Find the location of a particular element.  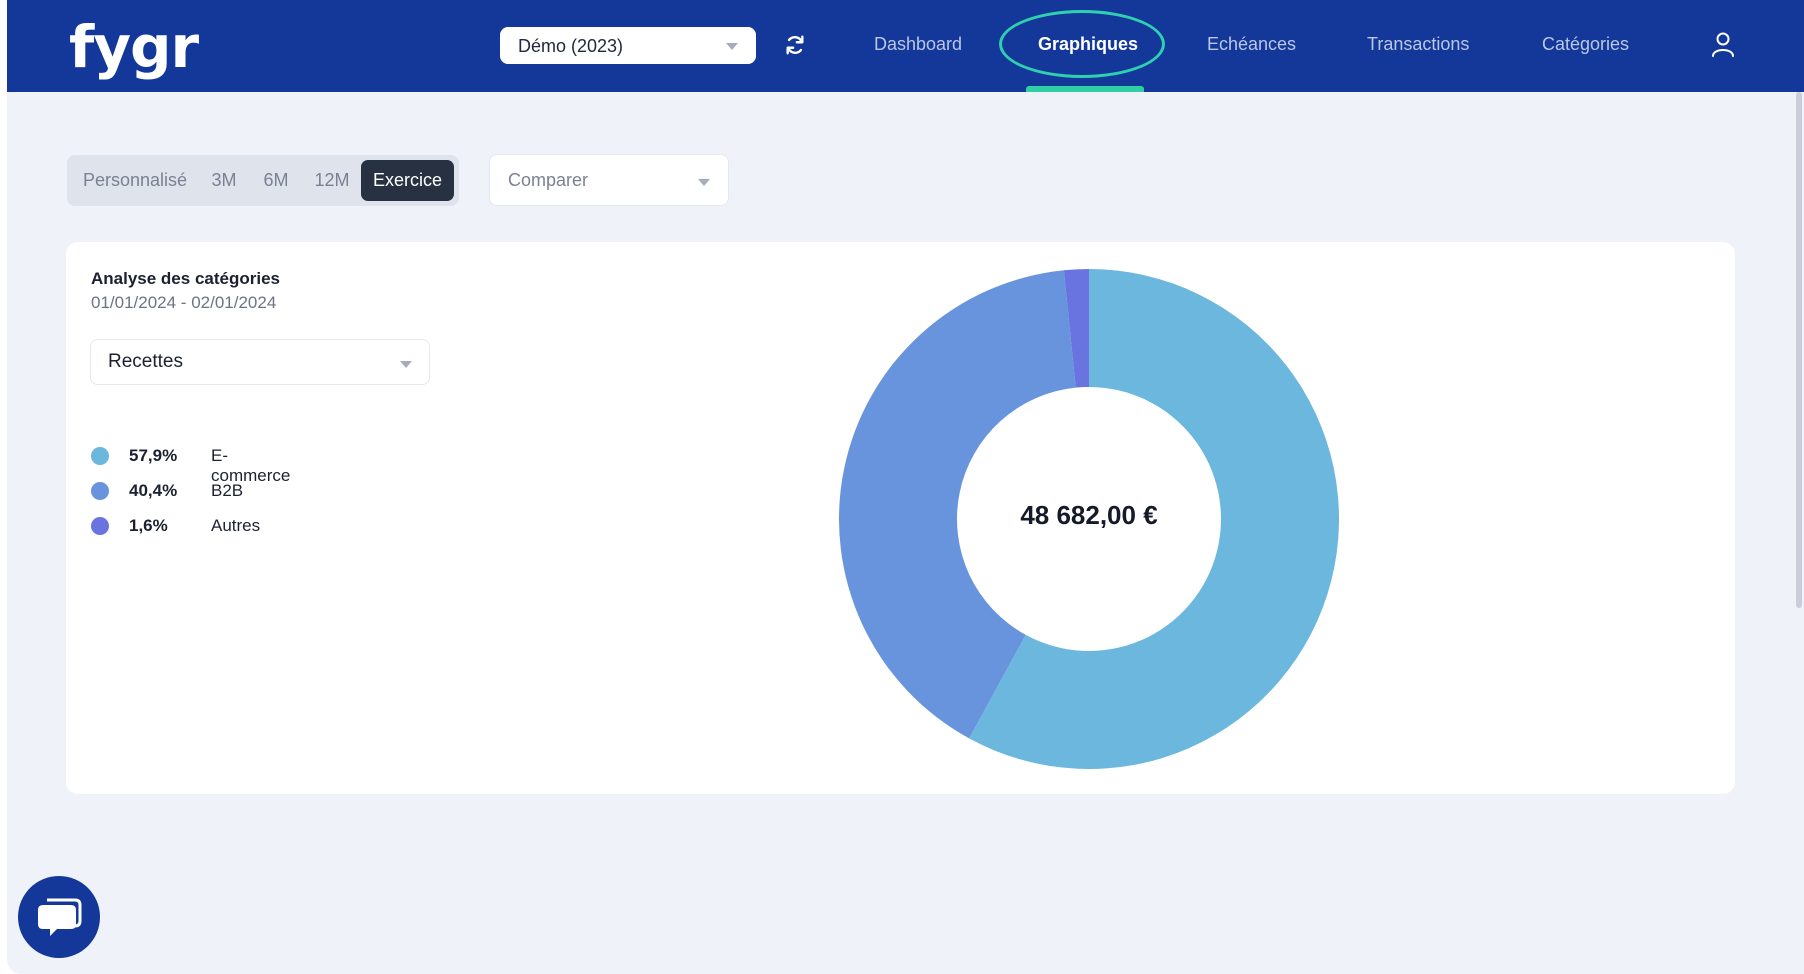

chat-bubble-icon is located at coordinates (60, 917).